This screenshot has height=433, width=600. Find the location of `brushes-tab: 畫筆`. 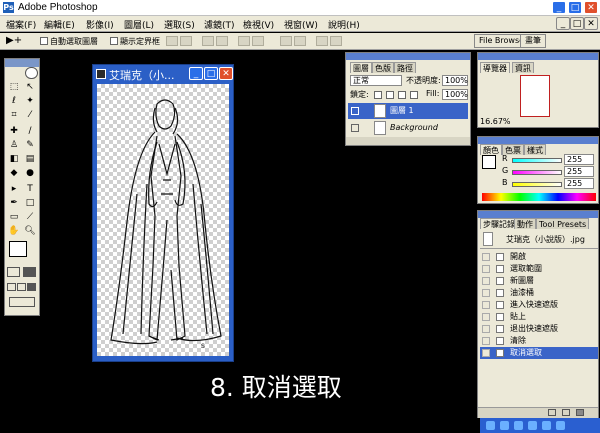

brushes-tab: 畫筆 is located at coordinates (533, 41).